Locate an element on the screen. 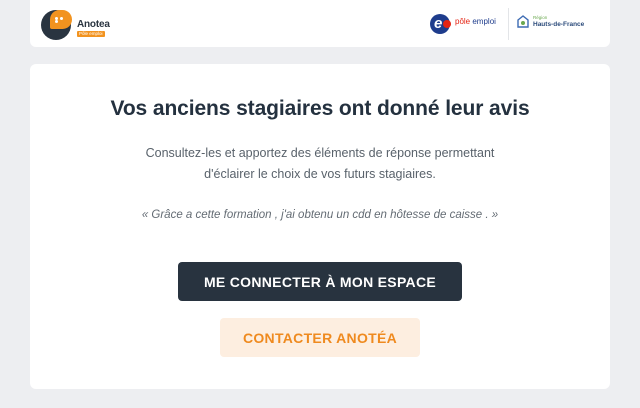 Image resolution: width=640 pixels, height=408 pixels. pole-emploi-icon: e is located at coordinates (440, 24).